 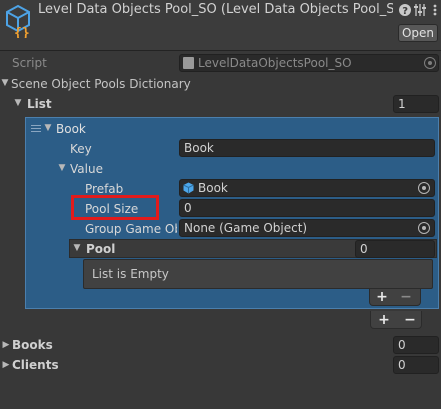 I want to click on list-add-button: +, so click(x=384, y=320).